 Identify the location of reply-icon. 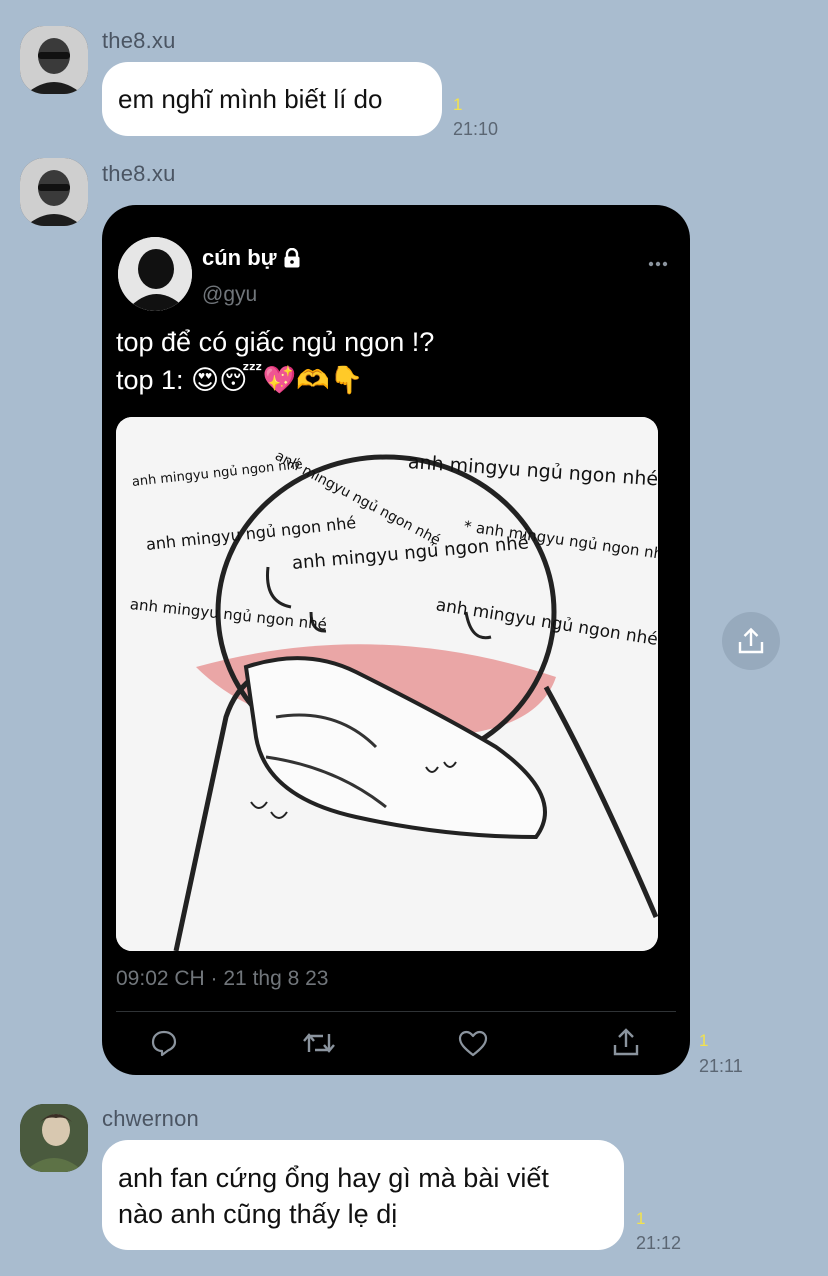
(164, 1045).